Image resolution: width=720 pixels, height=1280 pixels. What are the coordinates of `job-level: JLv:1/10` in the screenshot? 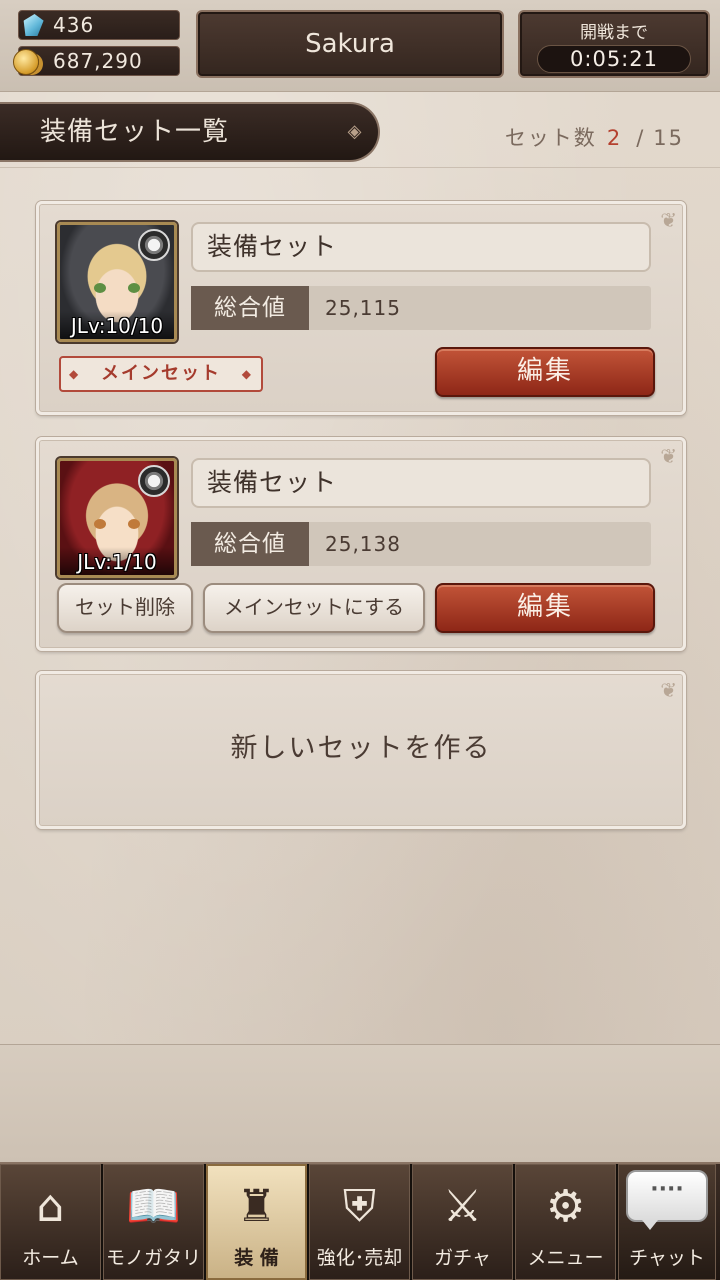 It's located at (117, 561).